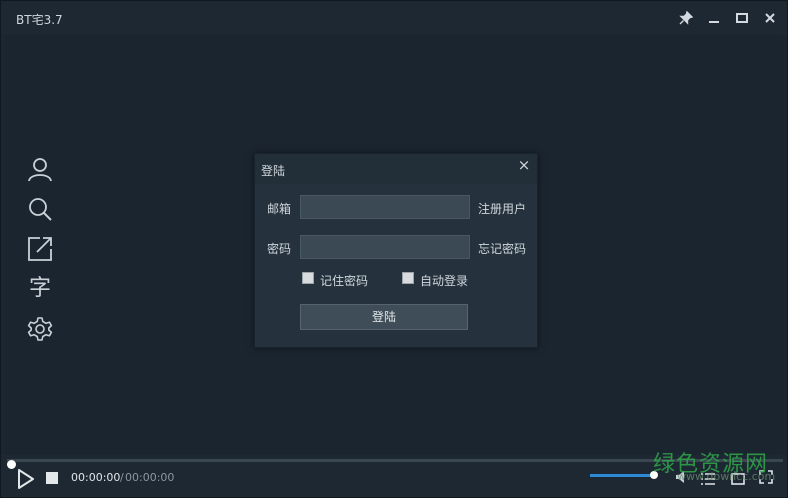 The width and height of the screenshot is (788, 498). Describe the element at coordinates (40, 329) in the screenshot. I see `settings-icon` at that location.